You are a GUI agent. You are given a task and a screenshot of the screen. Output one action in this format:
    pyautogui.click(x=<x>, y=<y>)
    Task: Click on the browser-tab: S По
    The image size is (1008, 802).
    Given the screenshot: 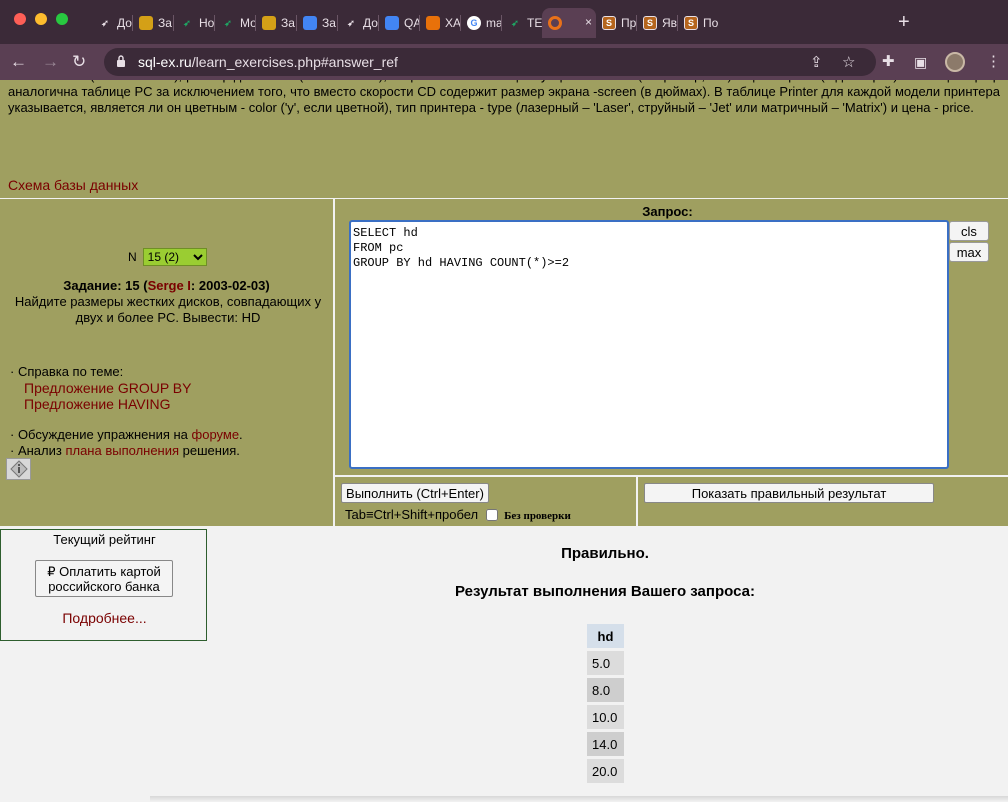 What is the action you would take?
    pyautogui.click(x=698, y=23)
    